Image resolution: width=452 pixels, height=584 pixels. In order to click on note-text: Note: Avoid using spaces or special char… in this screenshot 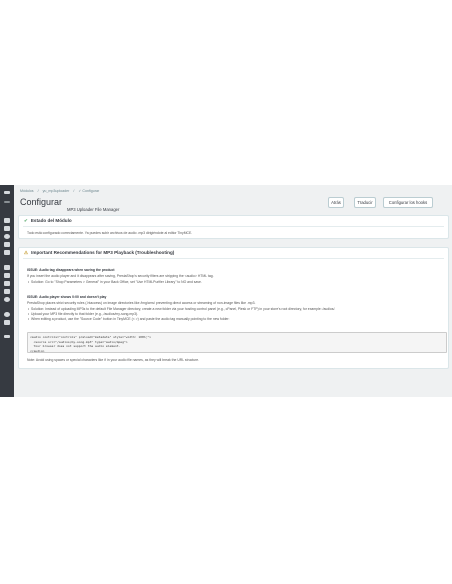, I will do `click(113, 360)`.